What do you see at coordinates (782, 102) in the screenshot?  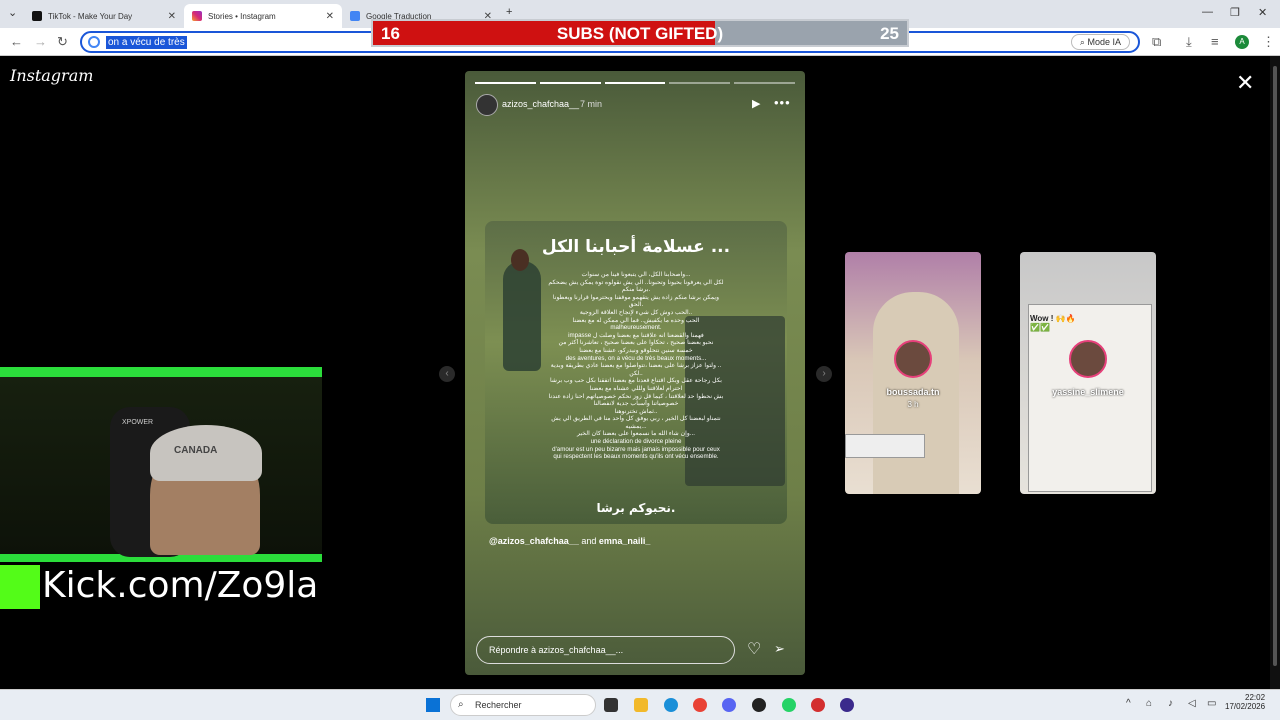 I see `more-options-icon: •••` at bounding box center [782, 102].